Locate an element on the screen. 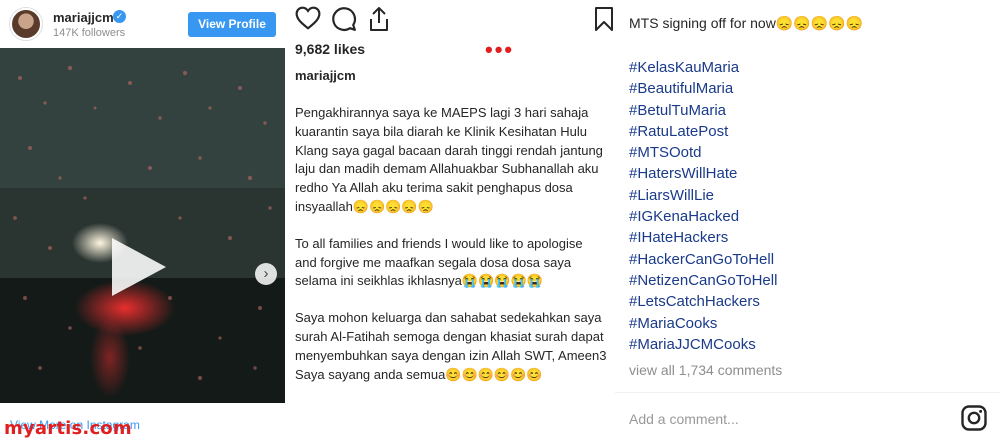 The width and height of the screenshot is (1000, 442). hashtag-link: #RatuLatePost is located at coordinates (703, 131).